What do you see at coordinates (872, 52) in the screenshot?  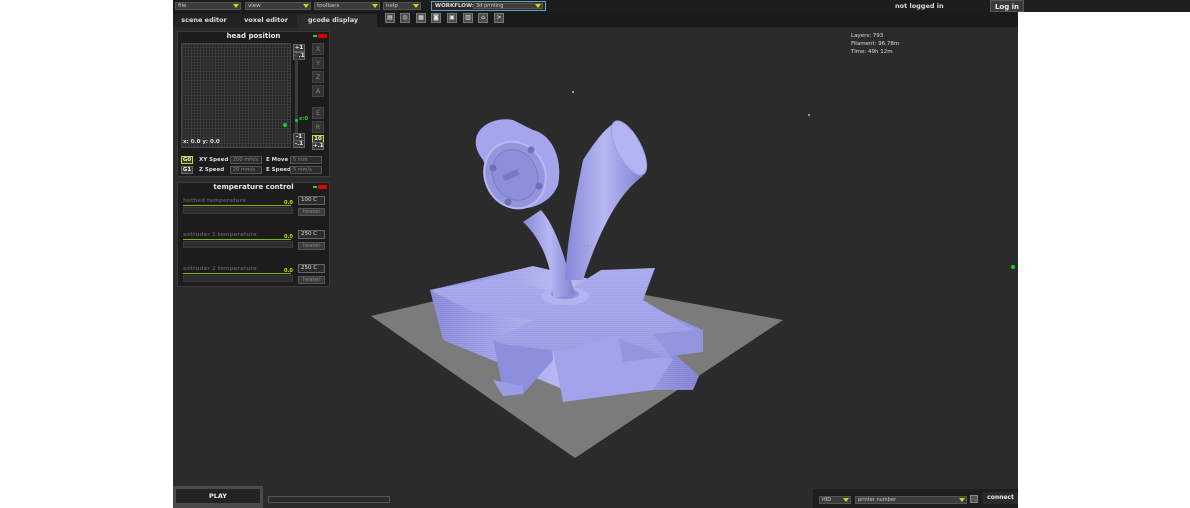 I see `time-stat: Time: 49h 12m` at bounding box center [872, 52].